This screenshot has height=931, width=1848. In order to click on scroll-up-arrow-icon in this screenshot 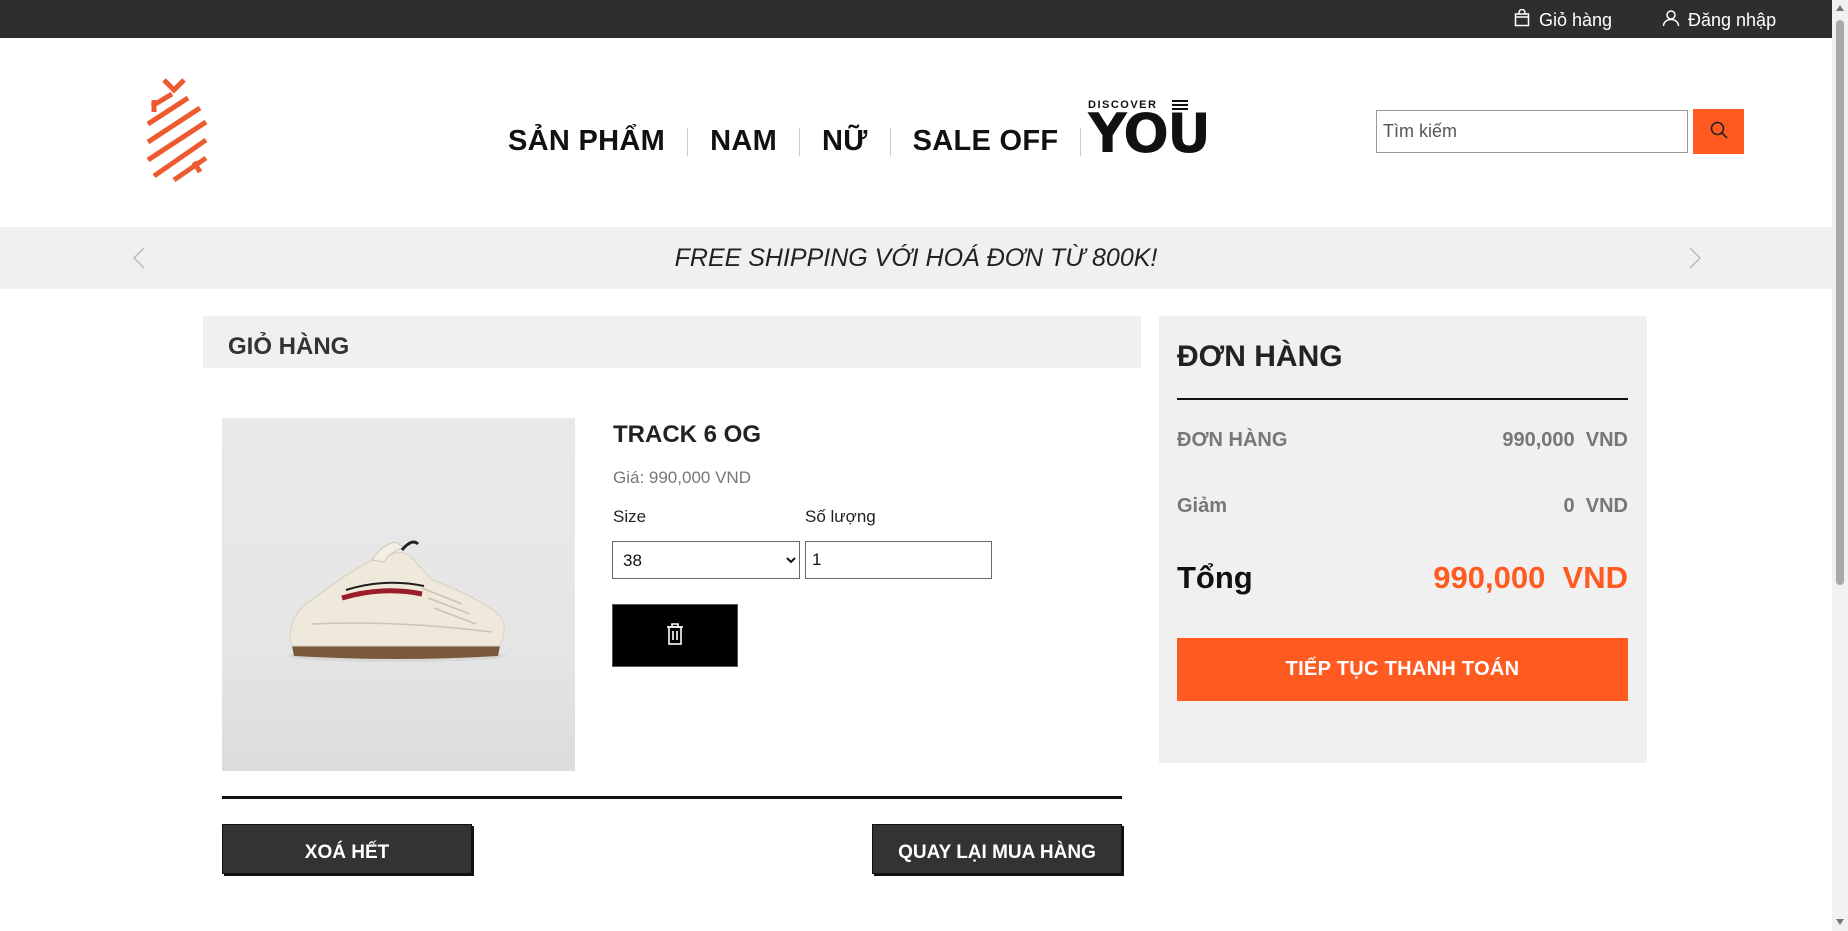, I will do `click(1840, 8)`.